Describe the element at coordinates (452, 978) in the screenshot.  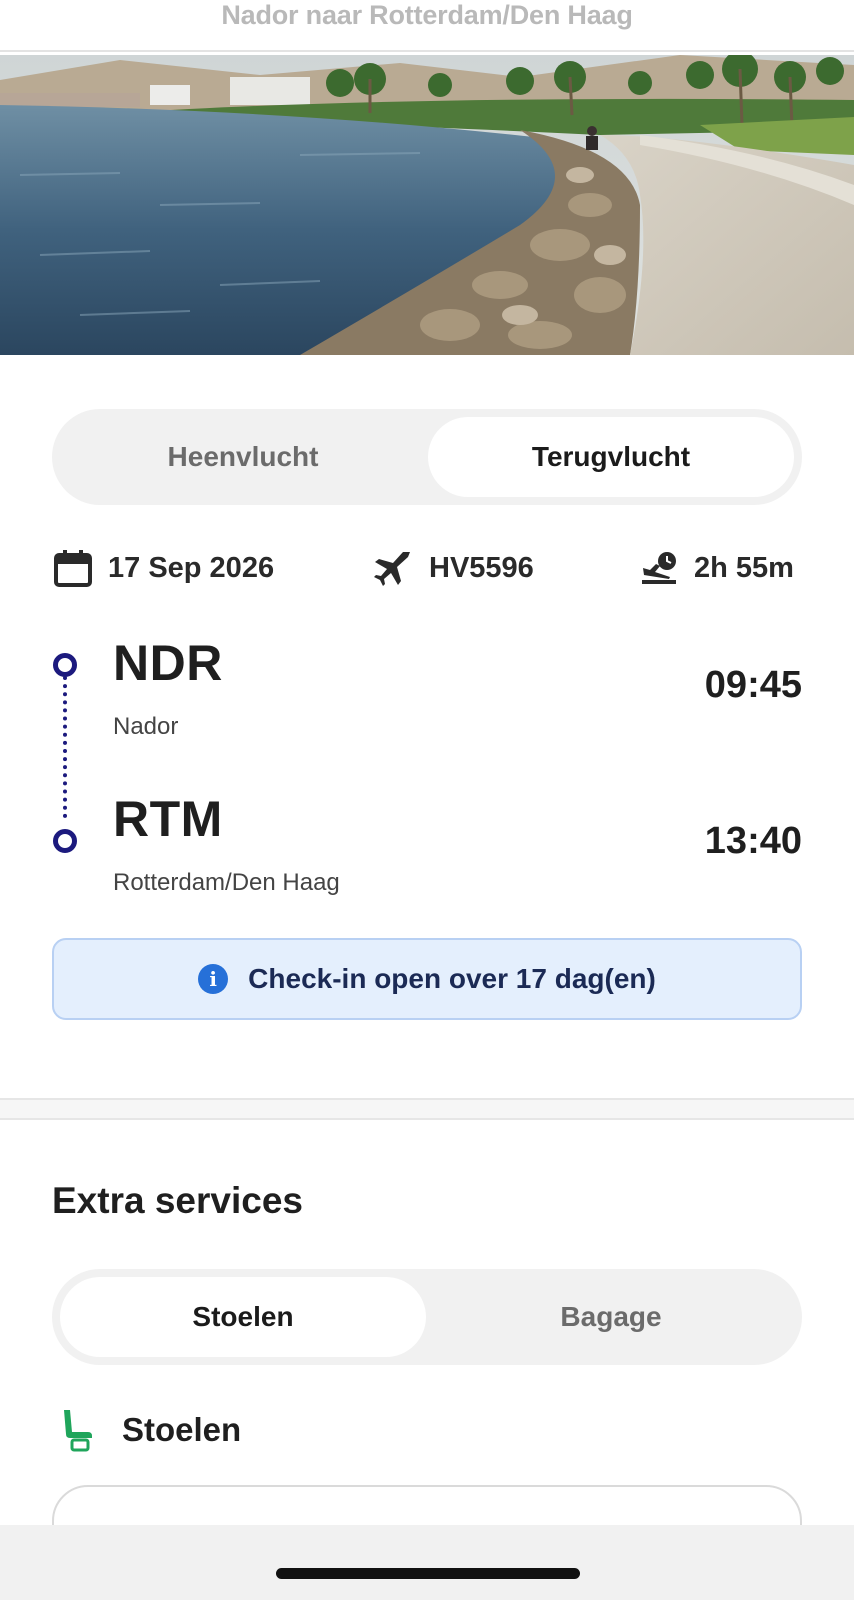
I see `checkin-notice-text: Check-in open over 17 dag(en)` at that location.